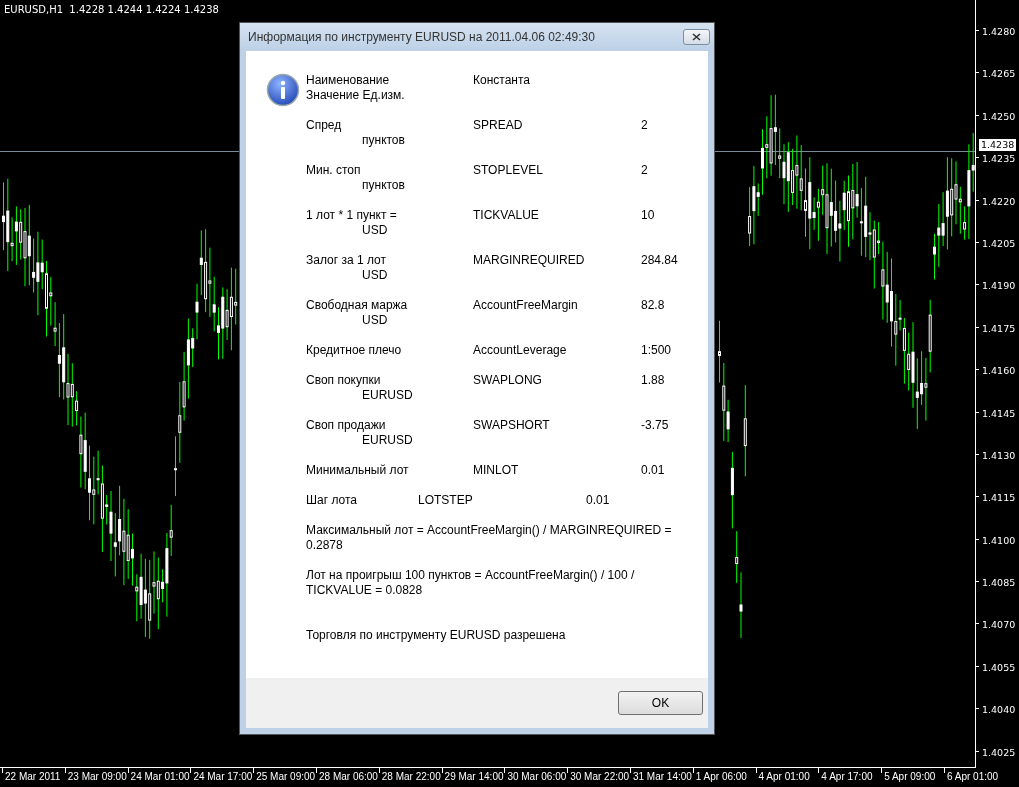 This screenshot has width=1019, height=787. What do you see at coordinates (999, 32) in the screenshot?
I see `price-label: 1.4280` at bounding box center [999, 32].